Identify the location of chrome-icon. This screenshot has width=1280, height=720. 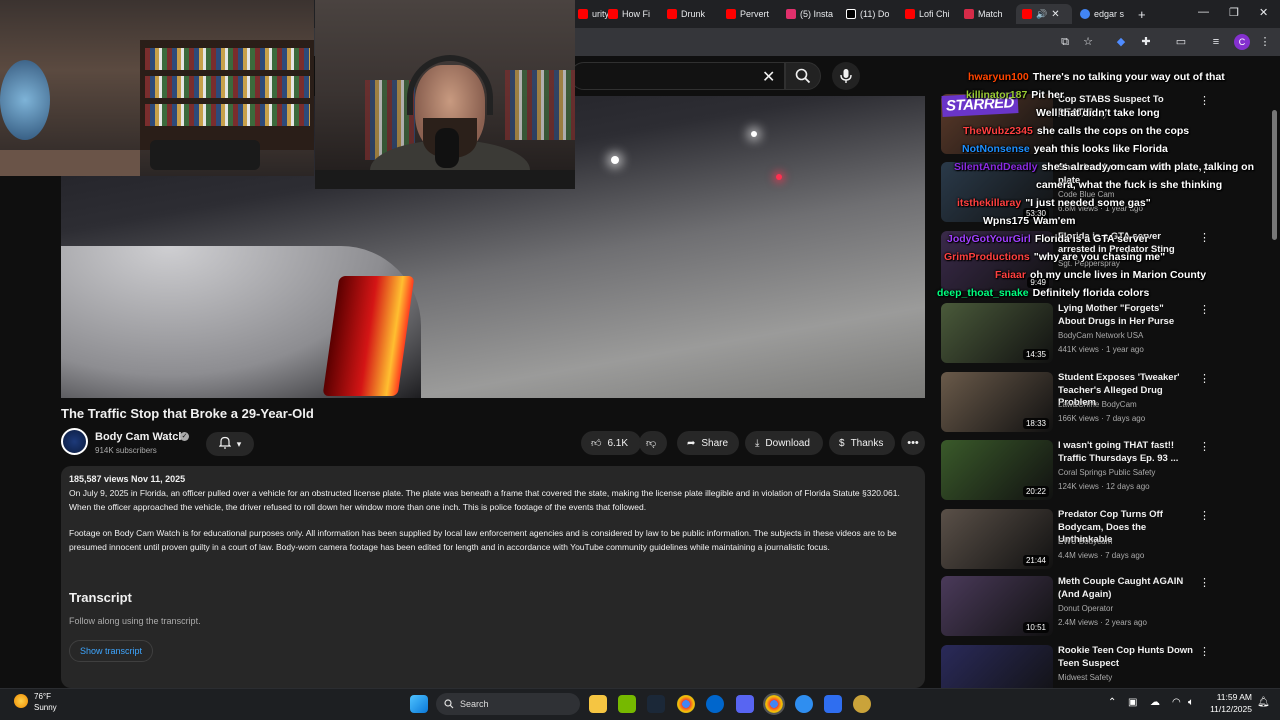
(686, 704).